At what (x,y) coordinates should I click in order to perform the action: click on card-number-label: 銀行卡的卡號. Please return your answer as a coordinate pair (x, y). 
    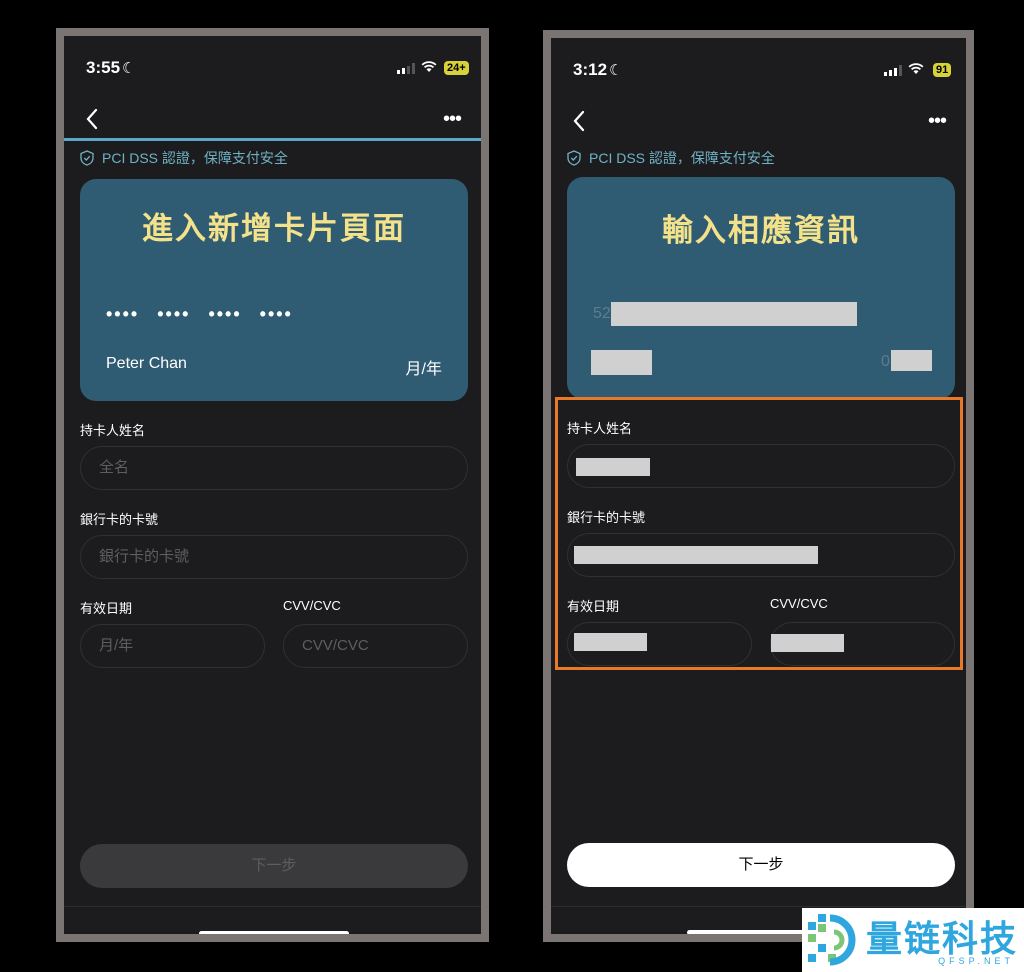
    Looking at the image, I should click on (119, 519).